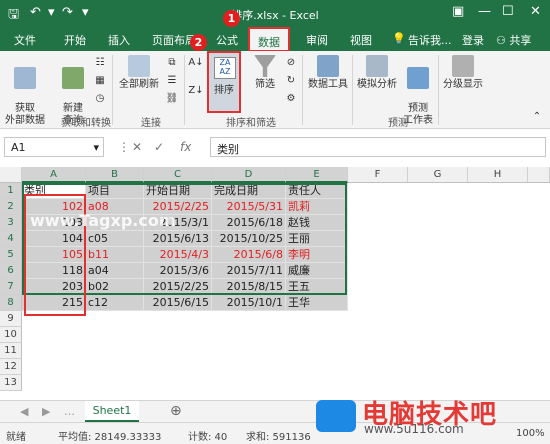 This screenshot has width=550, height=444. Describe the element at coordinates (100, 63) in the screenshot. I see `show-queries-icon: ☷` at that location.